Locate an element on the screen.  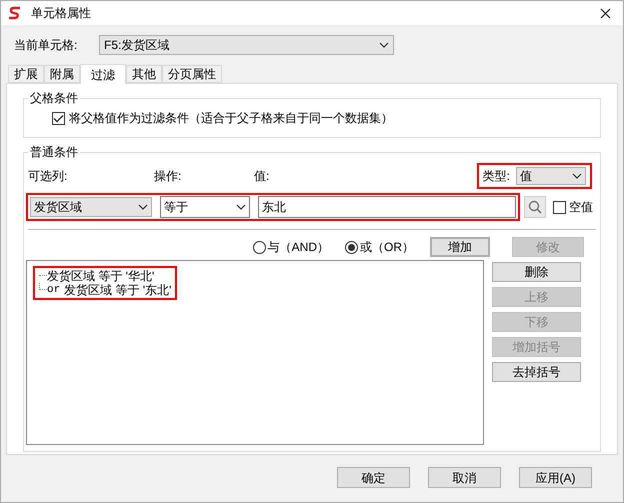
tab: 其他 is located at coordinates (144, 74).